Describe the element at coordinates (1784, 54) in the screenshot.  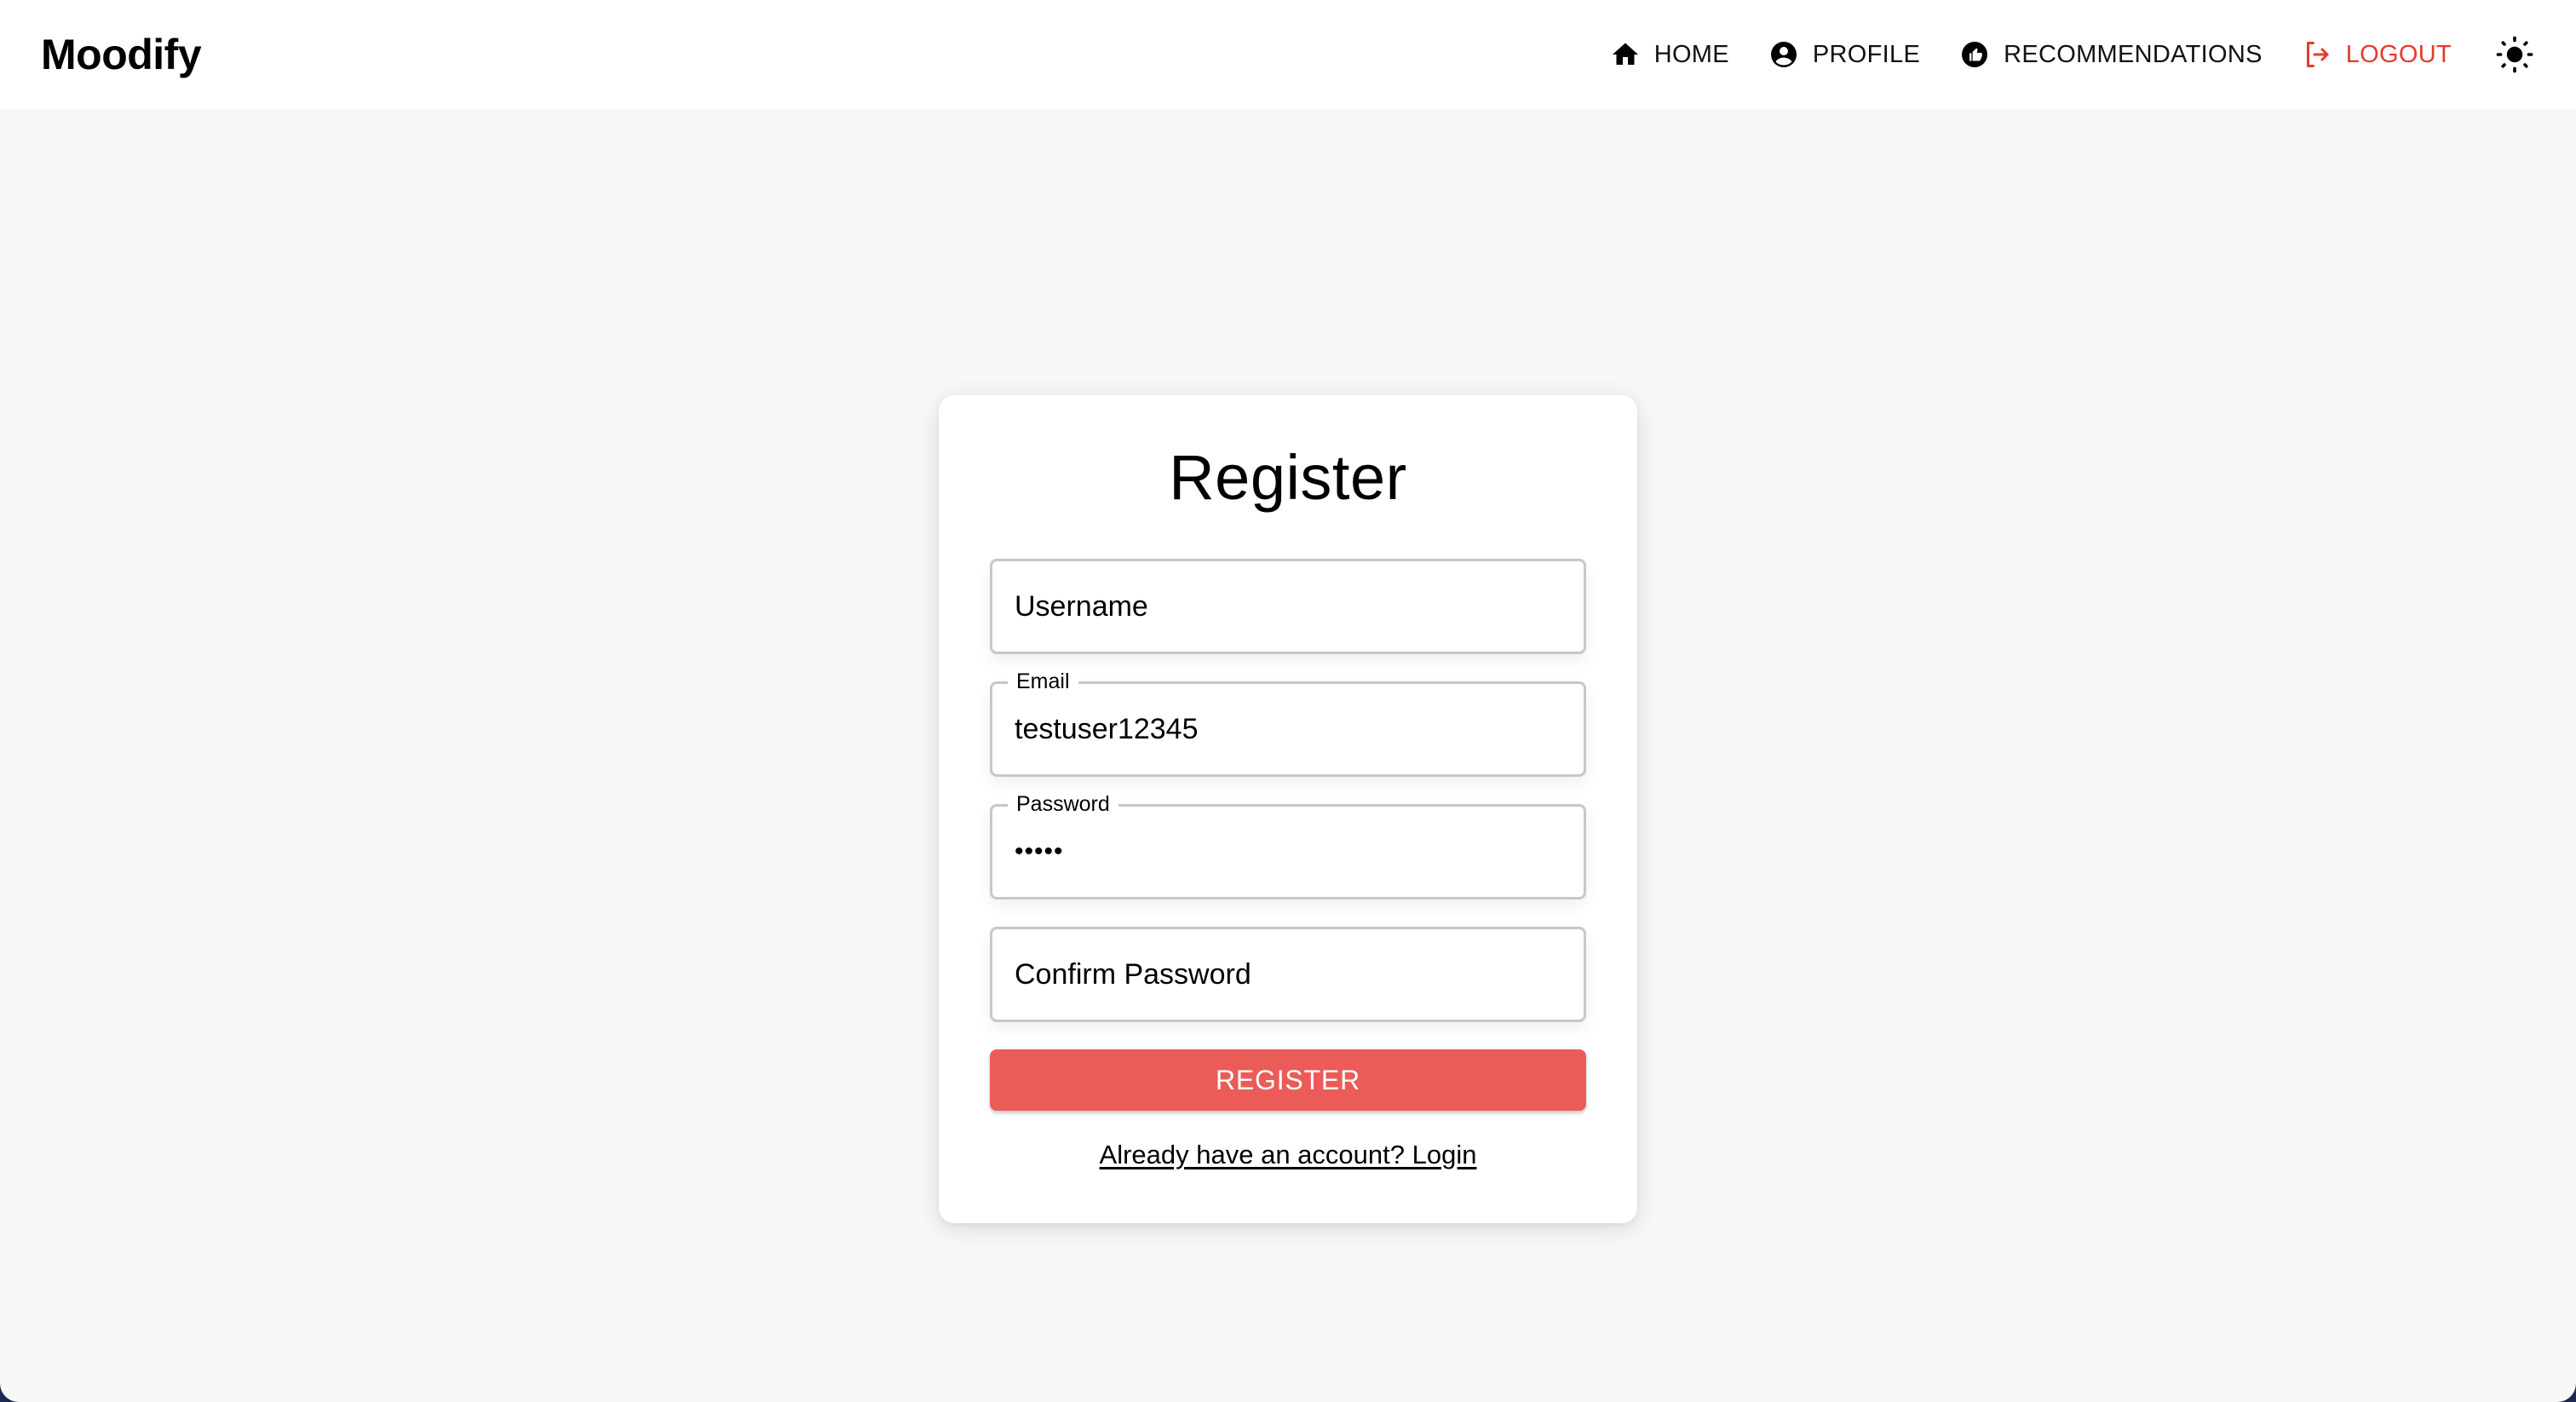
I see `account-circle-icon` at that location.